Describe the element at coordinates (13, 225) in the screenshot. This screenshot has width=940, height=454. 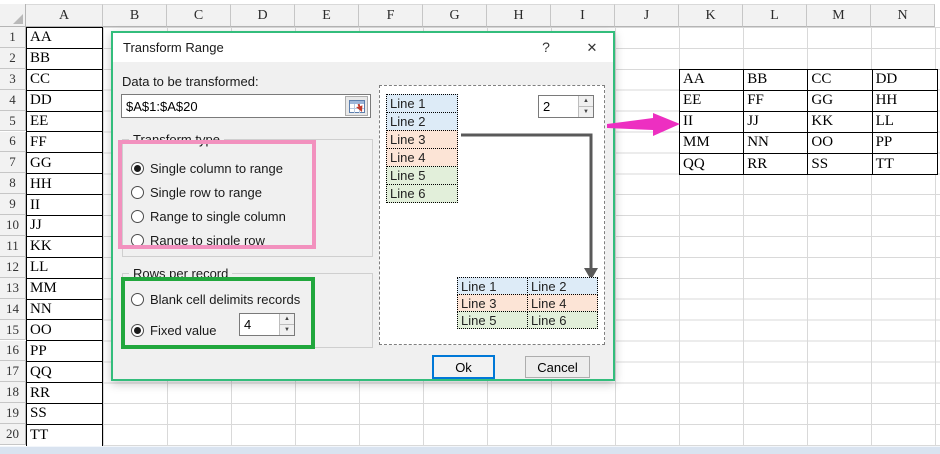
I see `row-header-10: 10` at that location.